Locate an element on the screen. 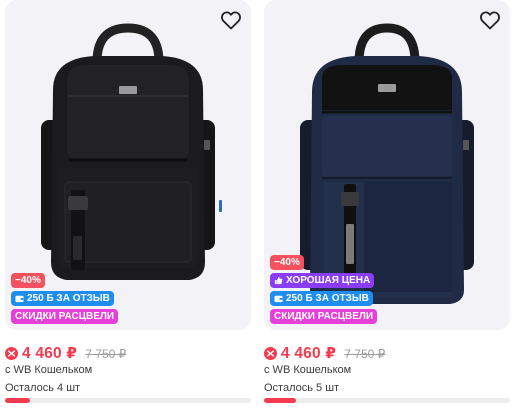  stock-left: Осталось 4 шт is located at coordinates (43, 388).